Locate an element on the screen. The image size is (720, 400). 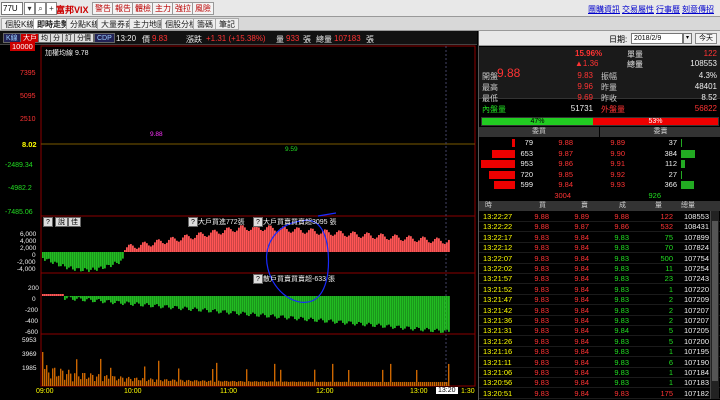
tick-row: 13:21:11 9.83 9.84 9.83 6 107190 is located at coordinates (599, 363).